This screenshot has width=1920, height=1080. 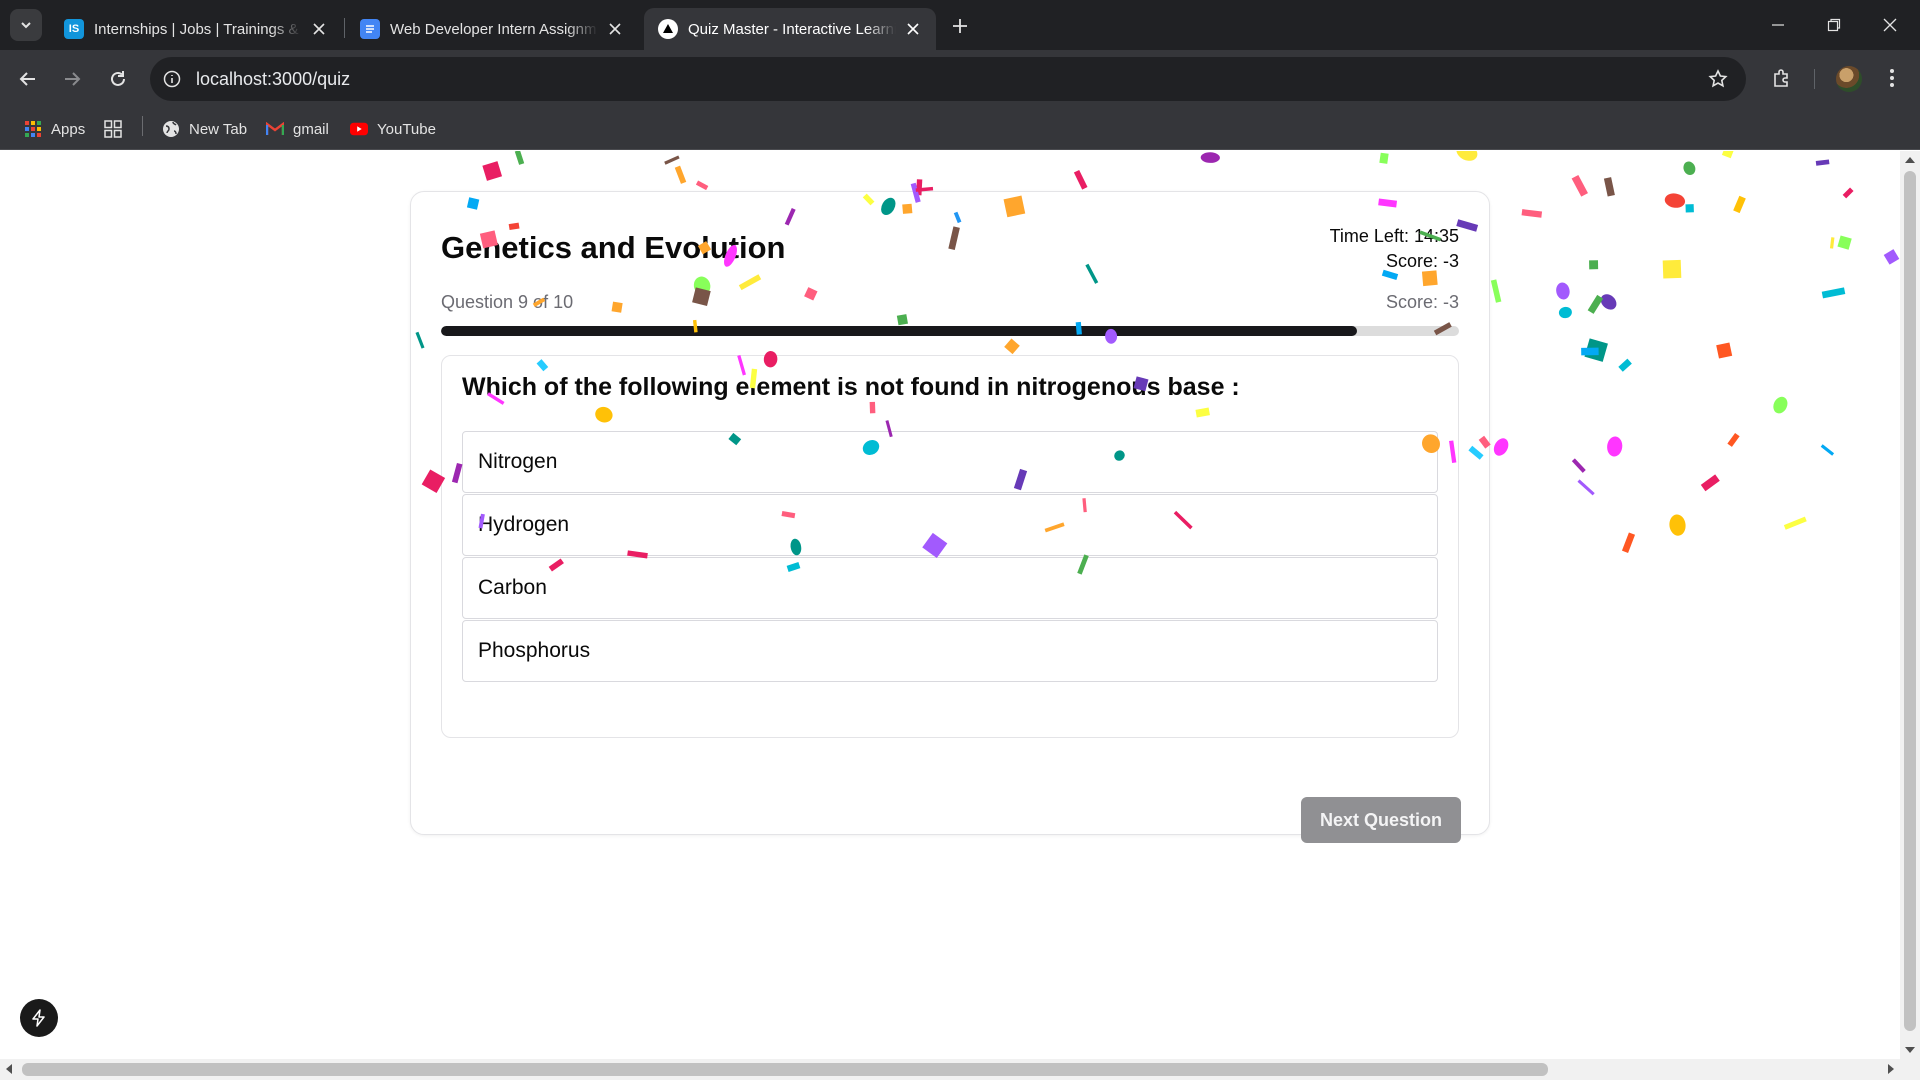 I want to click on option-phosphorus: Phosphorus, so click(x=950, y=651).